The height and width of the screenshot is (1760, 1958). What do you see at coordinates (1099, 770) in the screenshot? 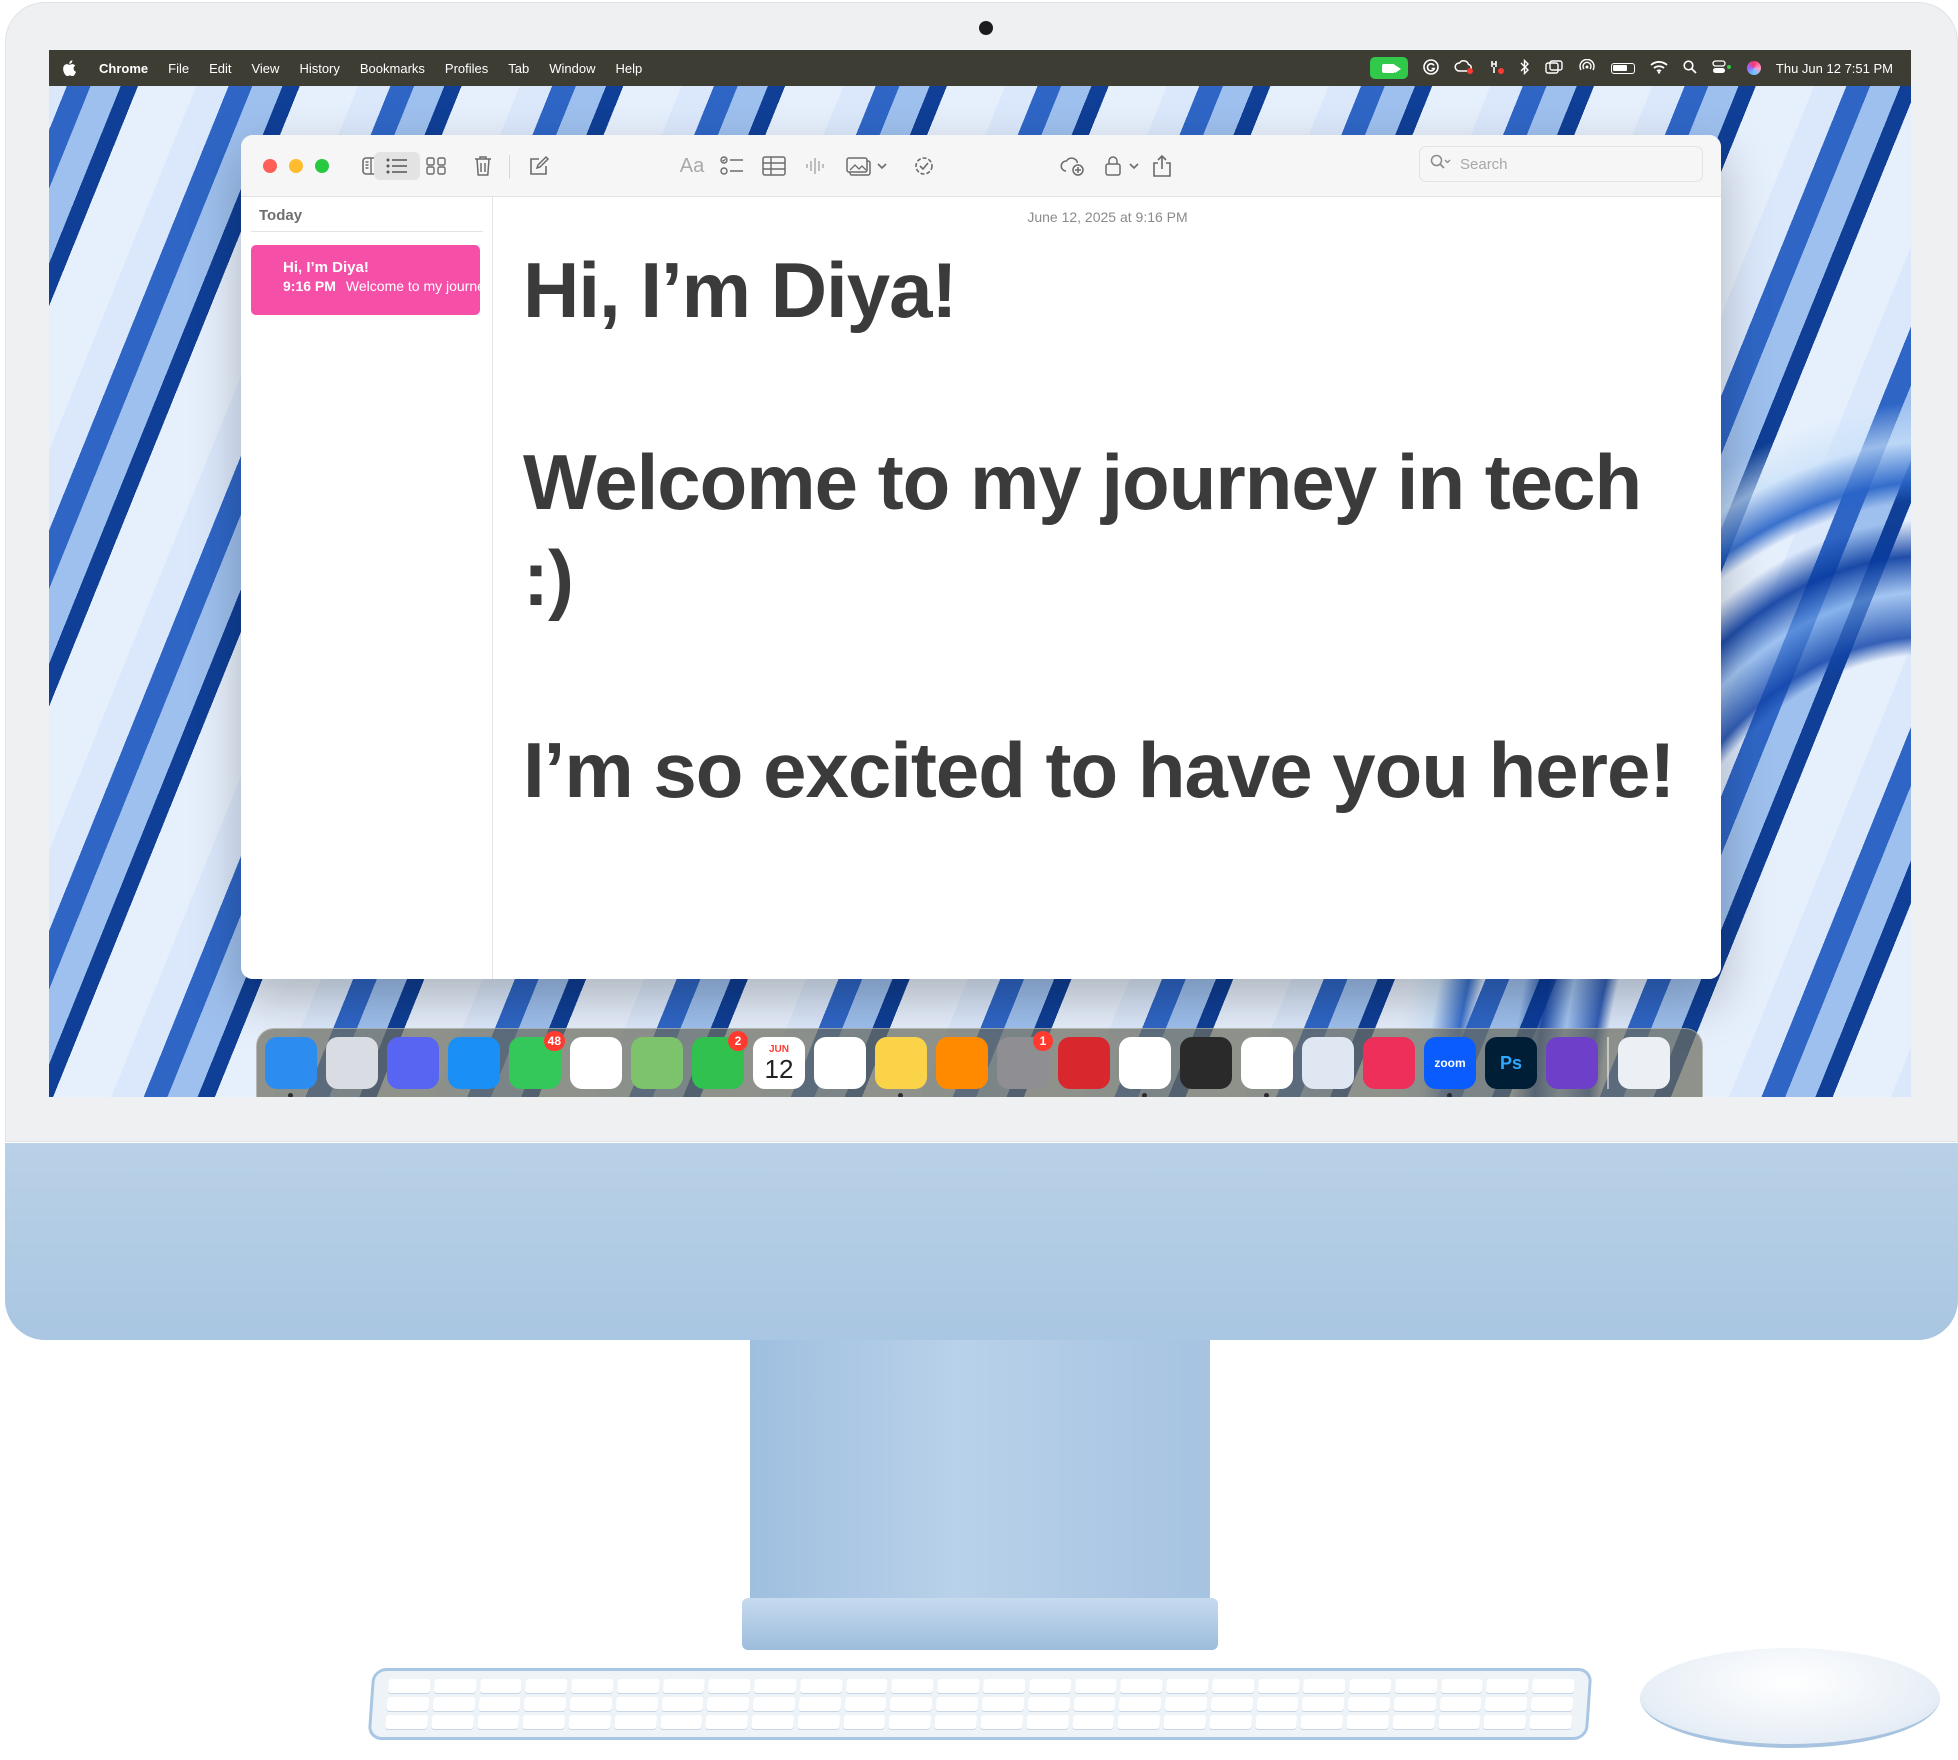
I see `note-line-excited: I’m so excited to have you here!` at bounding box center [1099, 770].